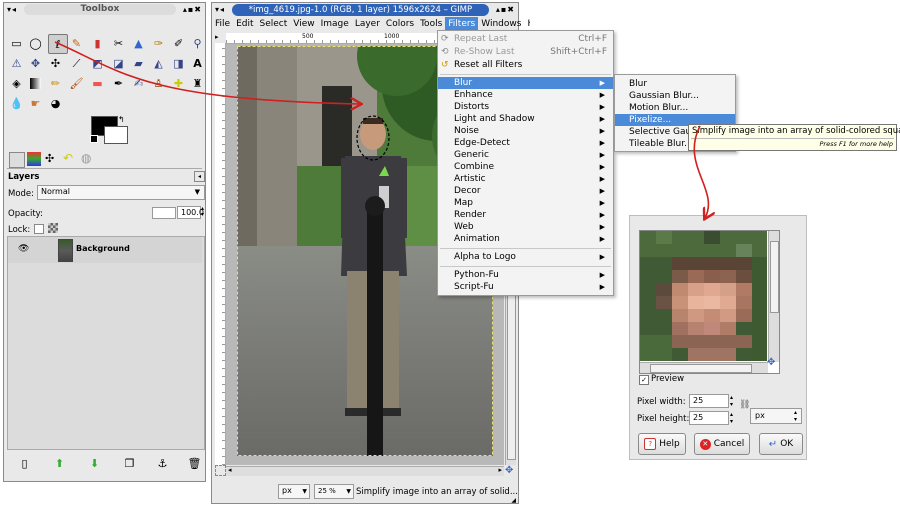  Describe the element at coordinates (121, 119) in the screenshot. I see `swap-colors-icon: ↰` at that location.